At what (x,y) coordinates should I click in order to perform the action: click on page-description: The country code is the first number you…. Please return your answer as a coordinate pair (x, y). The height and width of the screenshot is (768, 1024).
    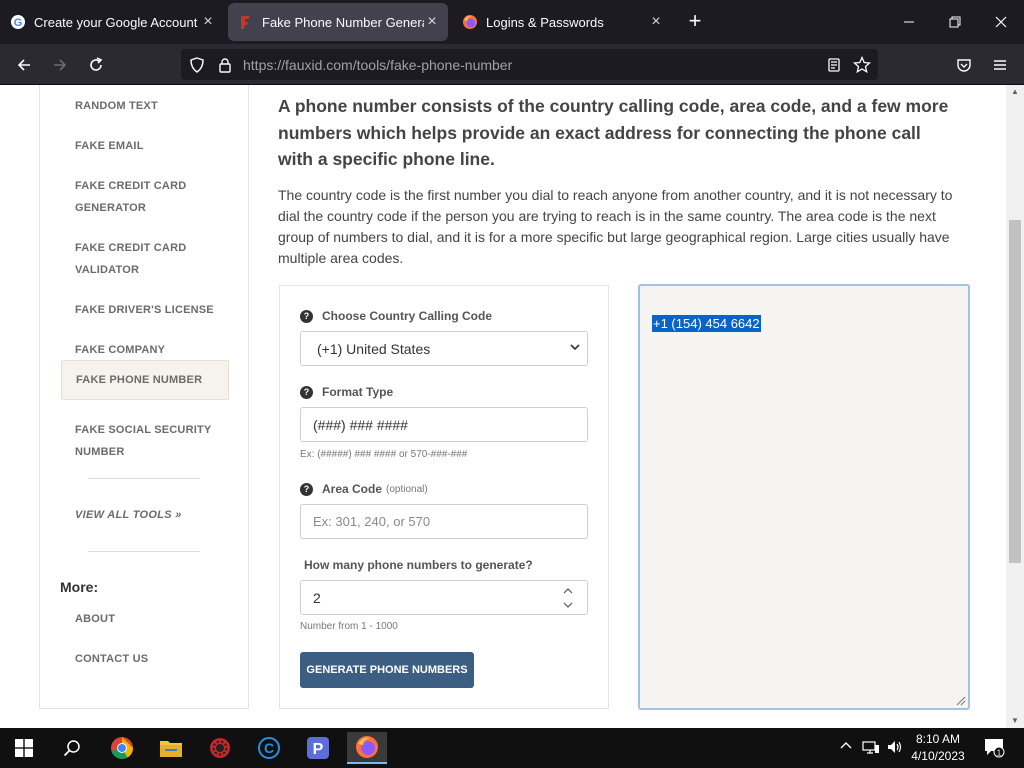
    Looking at the image, I should click on (615, 226).